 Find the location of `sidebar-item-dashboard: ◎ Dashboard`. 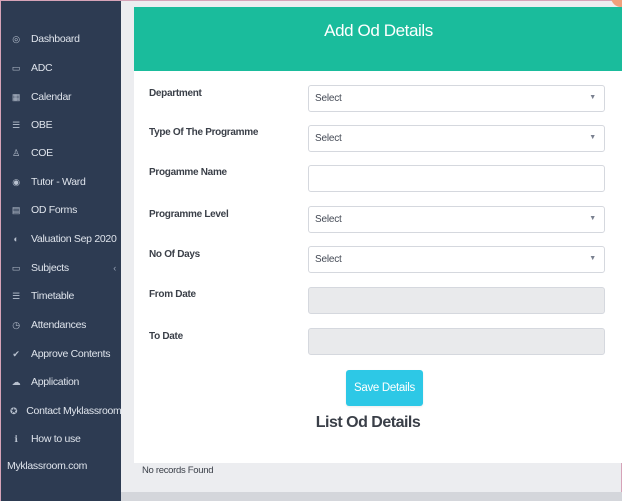

sidebar-item-dashboard: ◎ Dashboard is located at coordinates (61, 39).